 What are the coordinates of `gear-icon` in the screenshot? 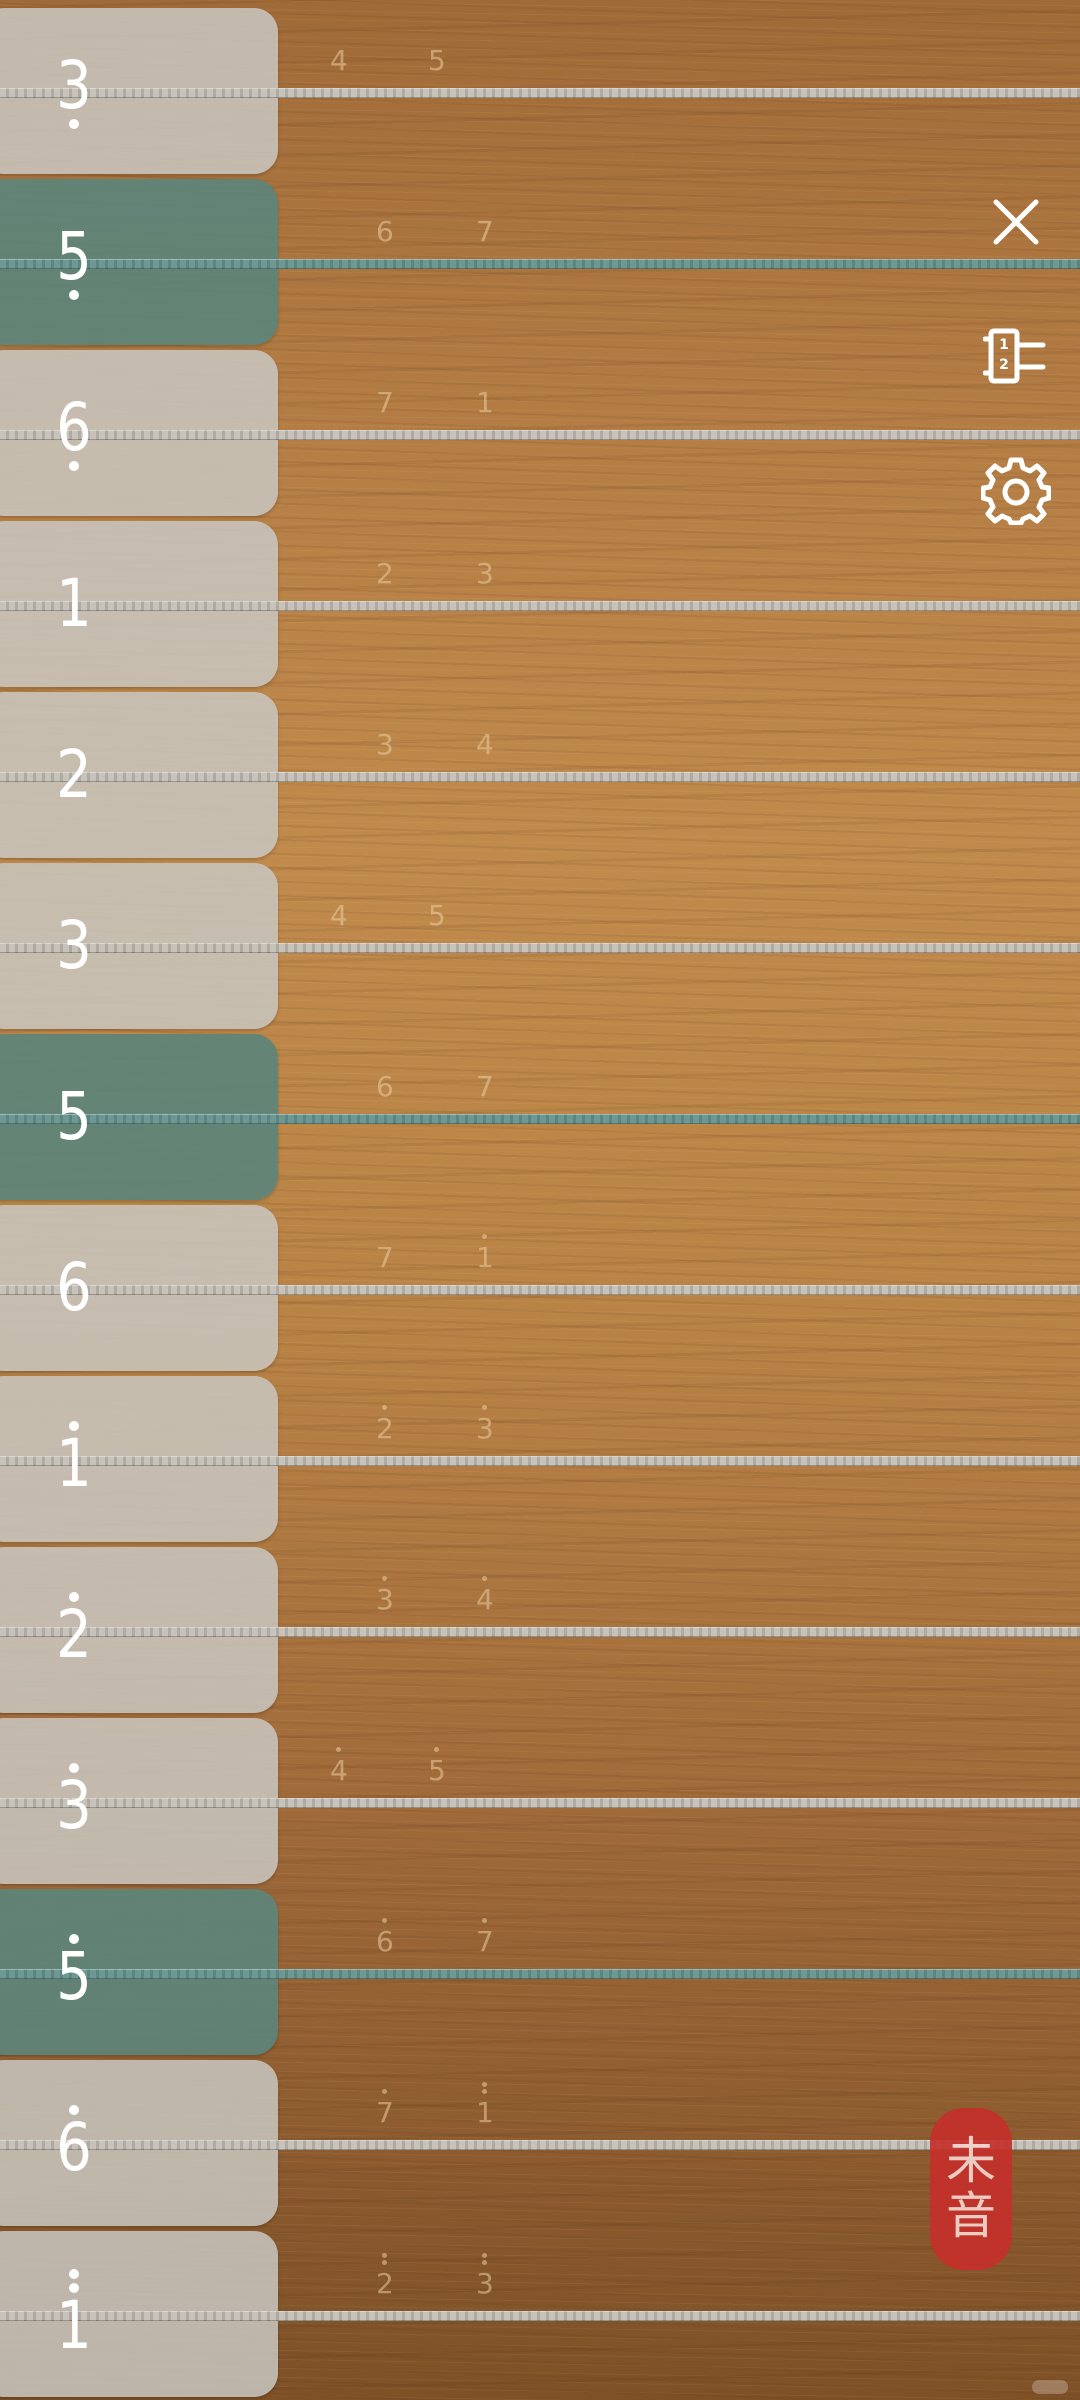 It's located at (1016, 491).